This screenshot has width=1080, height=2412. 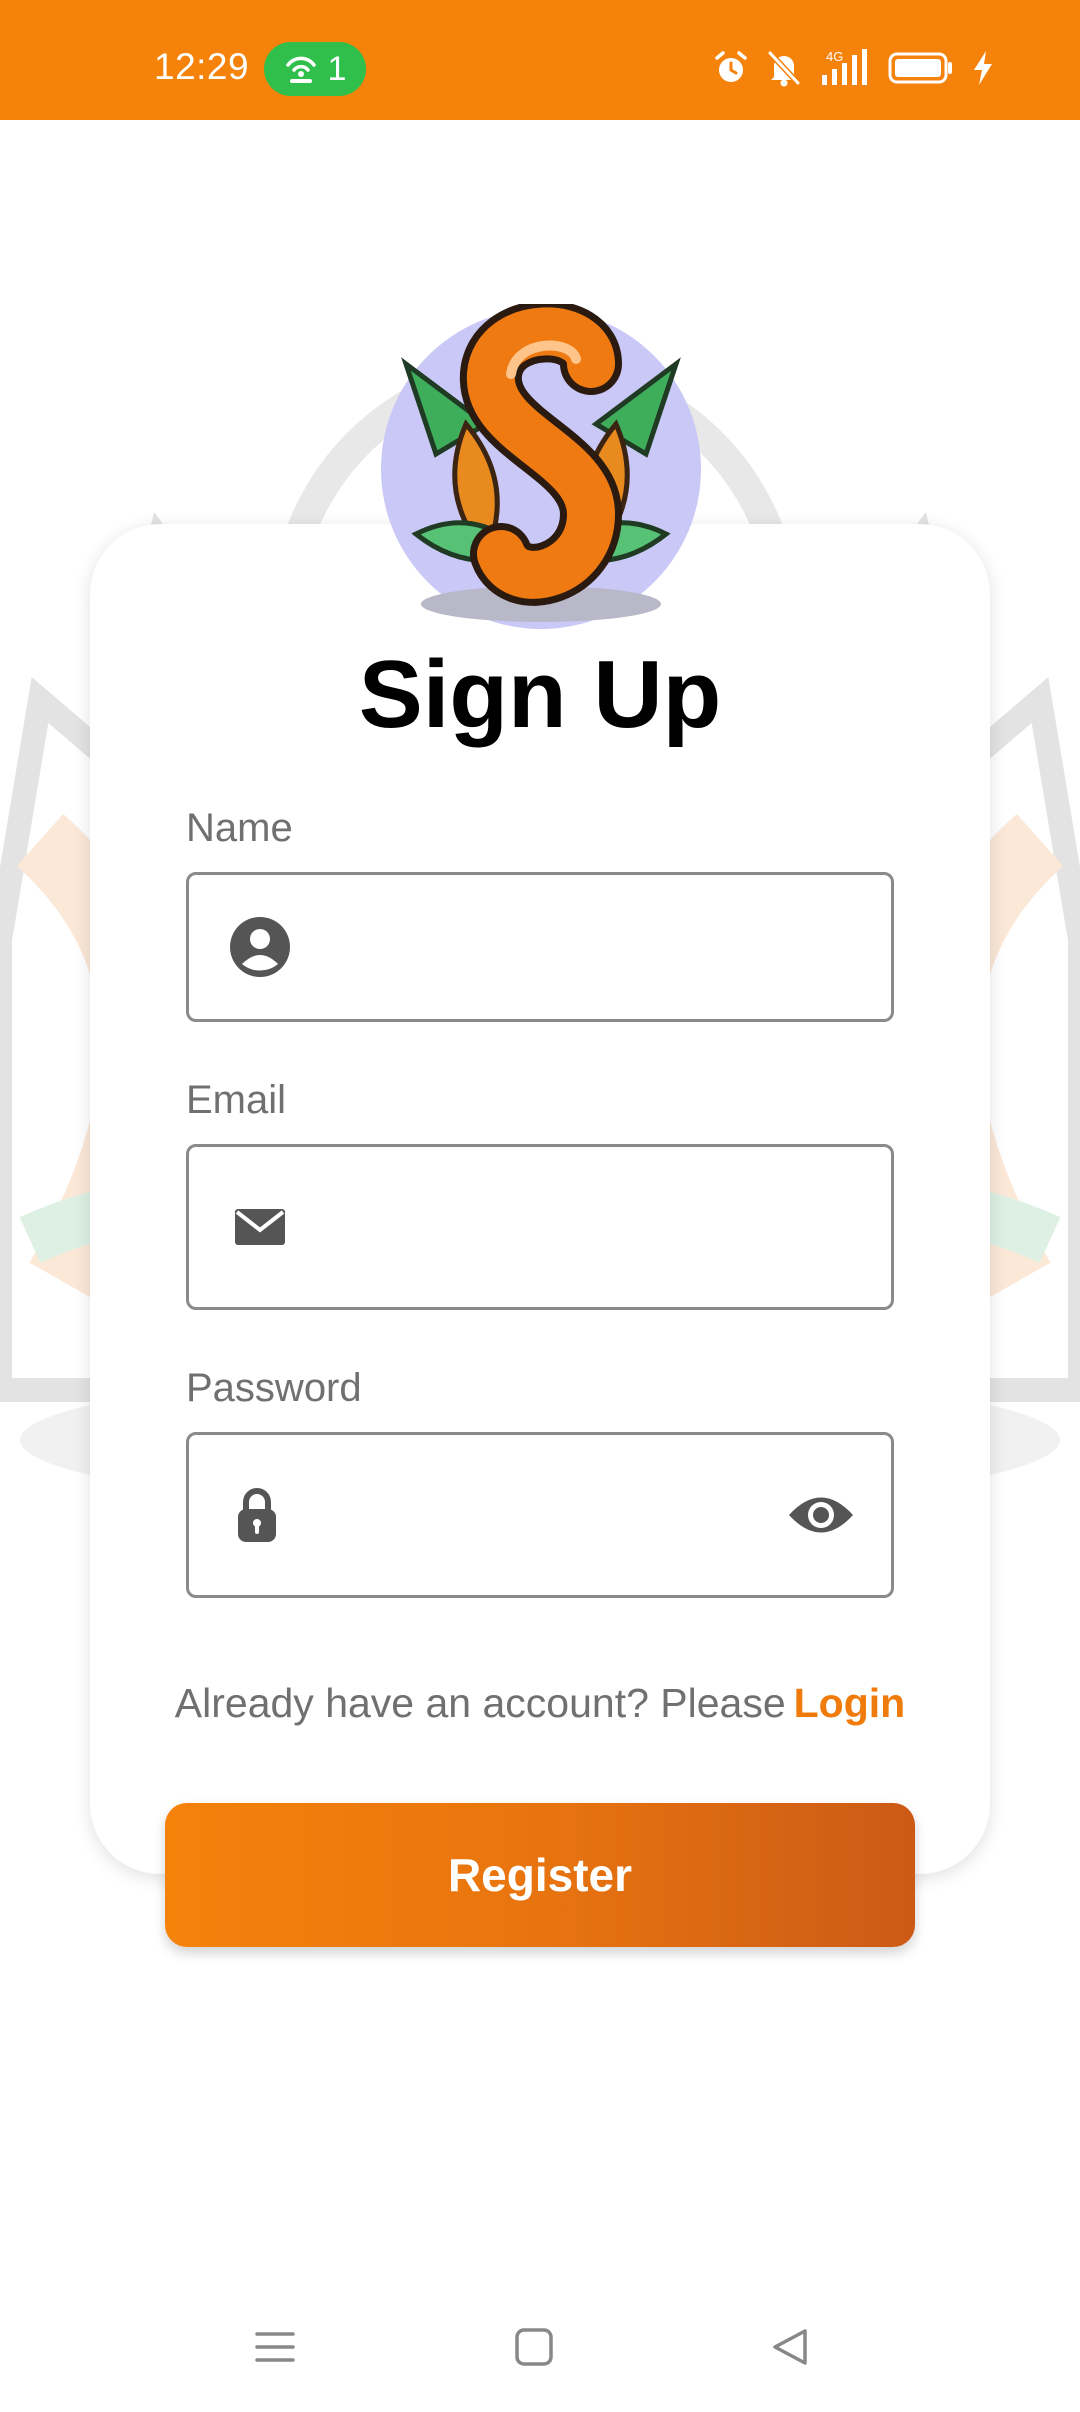 I want to click on page-title: Sign Up, so click(x=540, y=694).